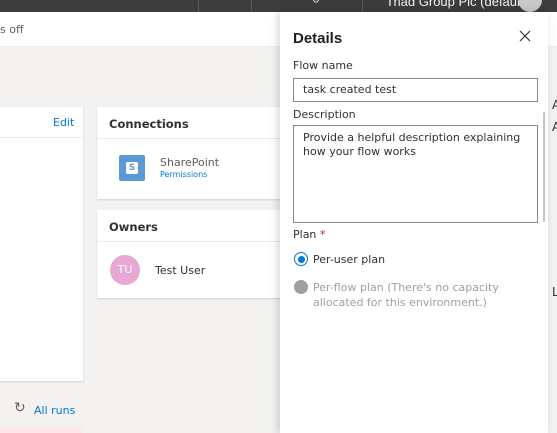 The image size is (557, 433). What do you see at coordinates (318, 38) in the screenshot?
I see `panel-title: Details` at bounding box center [318, 38].